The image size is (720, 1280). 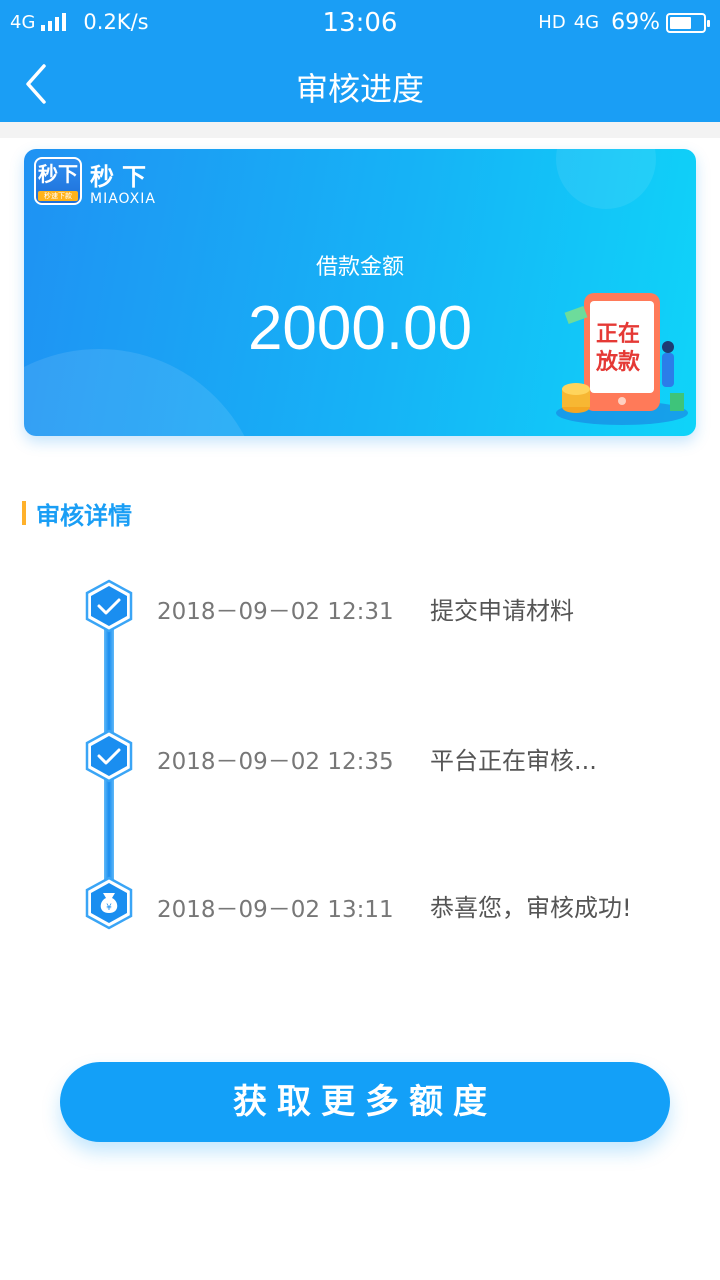 I want to click on page-title: 审核进度, so click(x=359, y=89).